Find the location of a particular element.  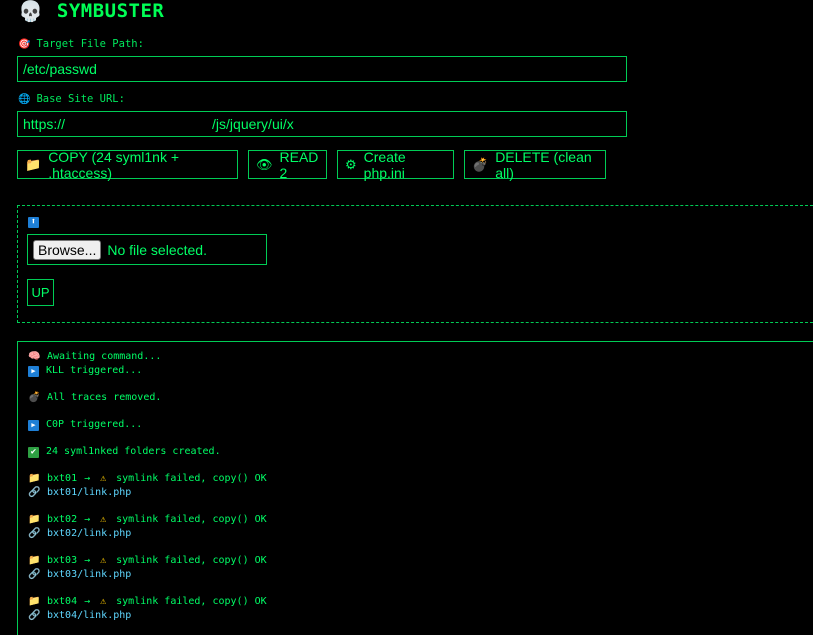

gear-icon: ⚙ is located at coordinates (351, 164).